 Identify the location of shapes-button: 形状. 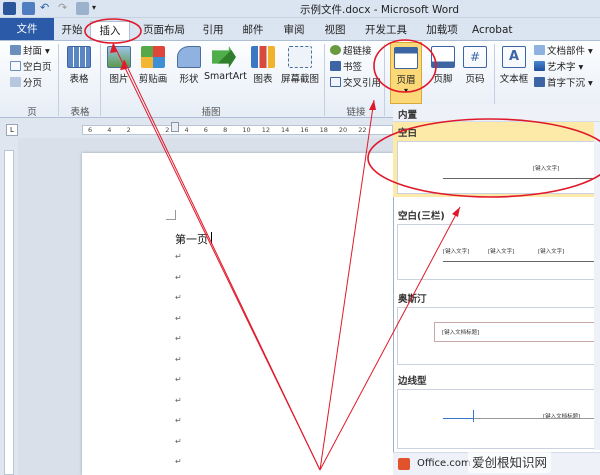
(189, 65).